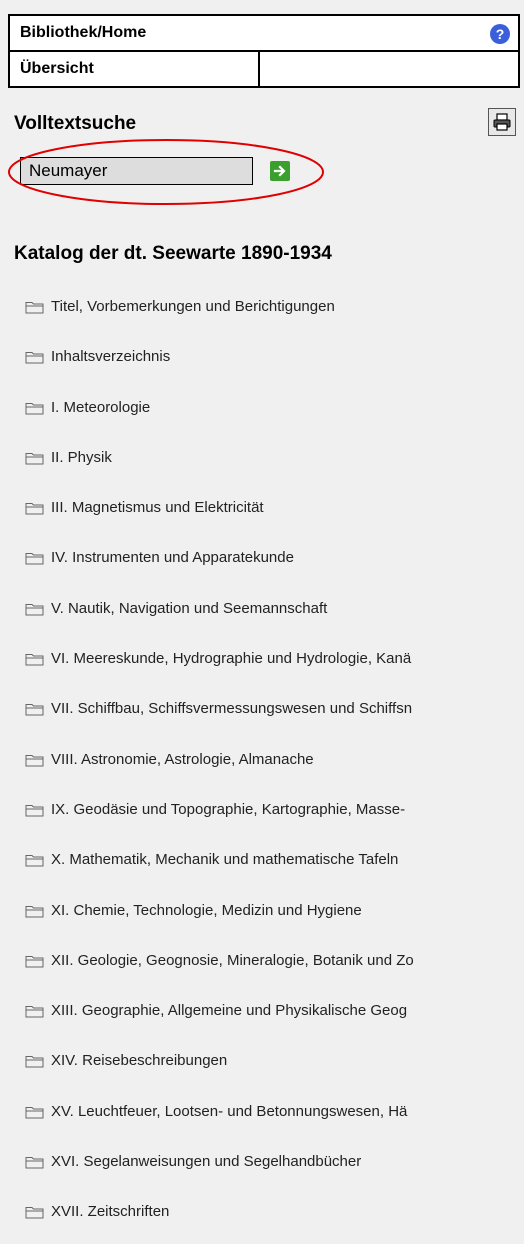 The height and width of the screenshot is (1244, 524). Describe the element at coordinates (139, 1061) in the screenshot. I see `catalog-item-label: XIV. Reisebeschreibungen` at that location.